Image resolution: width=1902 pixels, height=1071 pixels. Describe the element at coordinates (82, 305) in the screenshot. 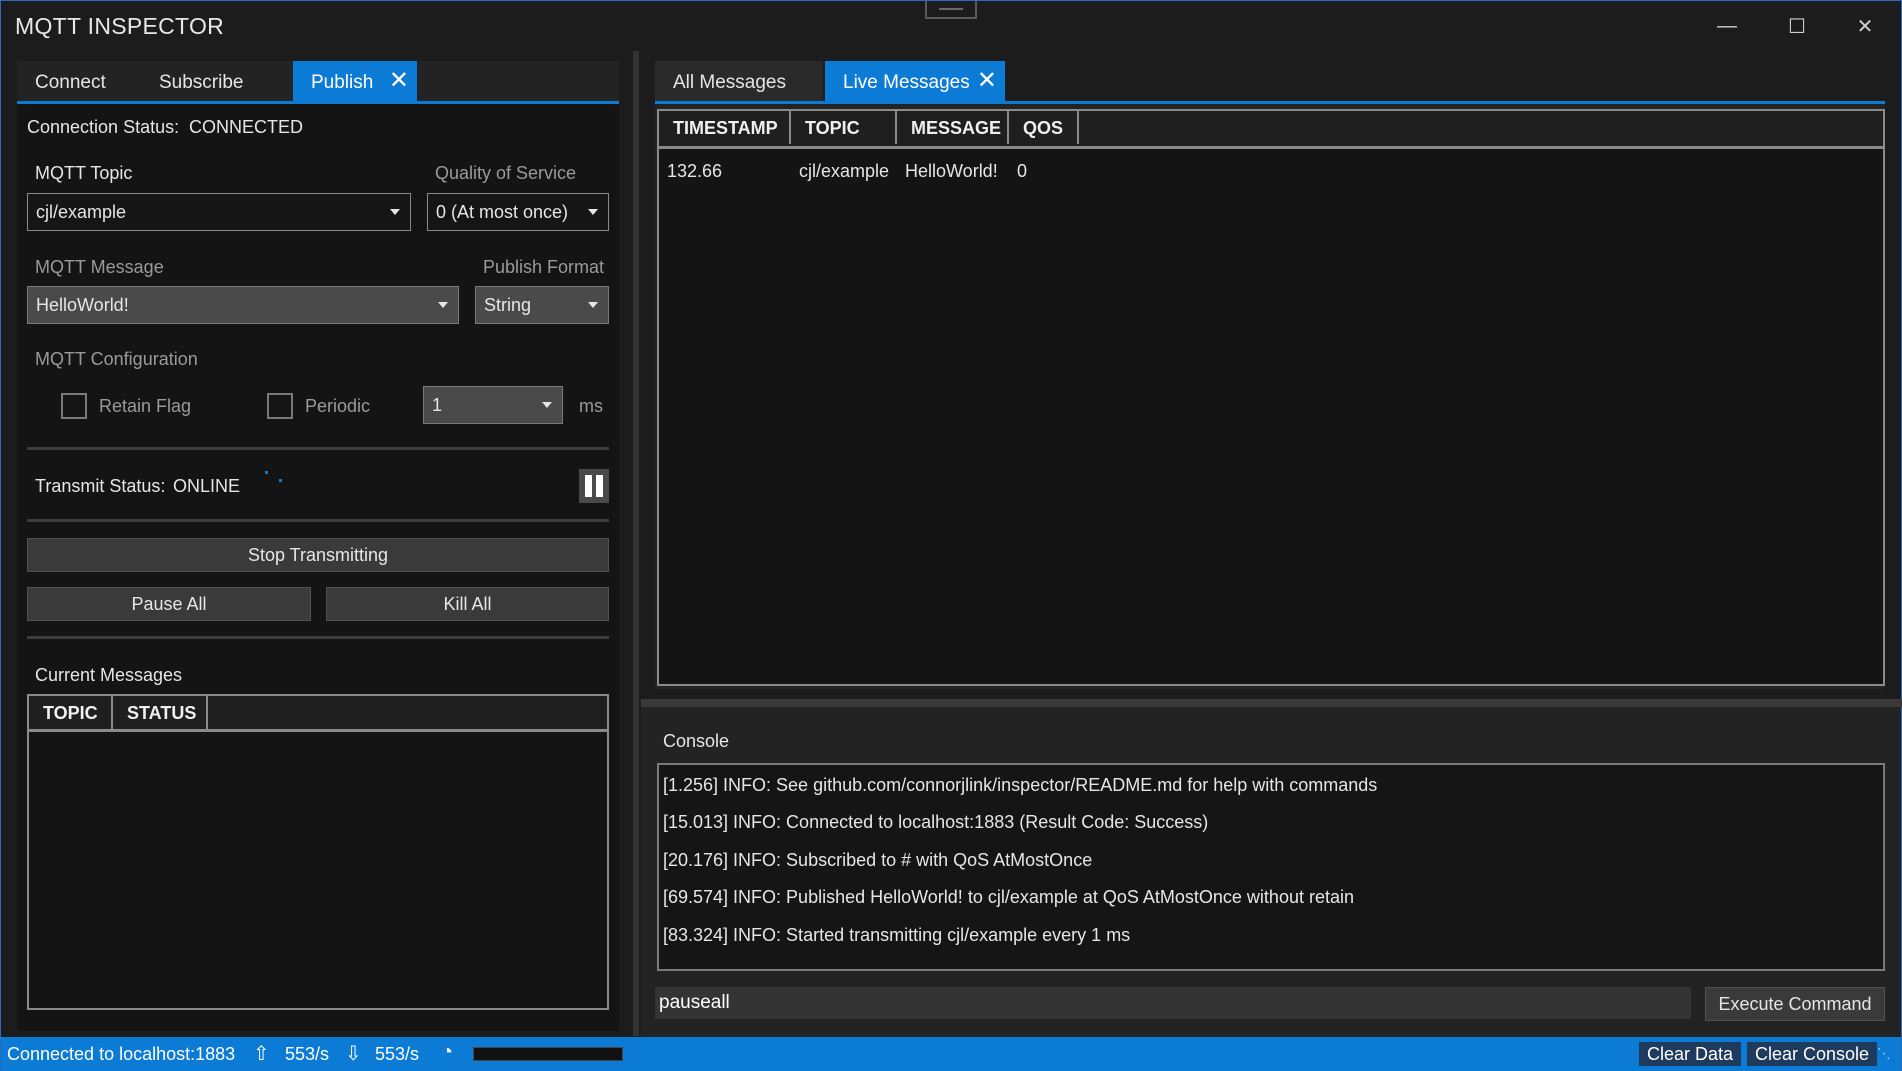

I see `message-combo-value: HelloWorld!` at that location.